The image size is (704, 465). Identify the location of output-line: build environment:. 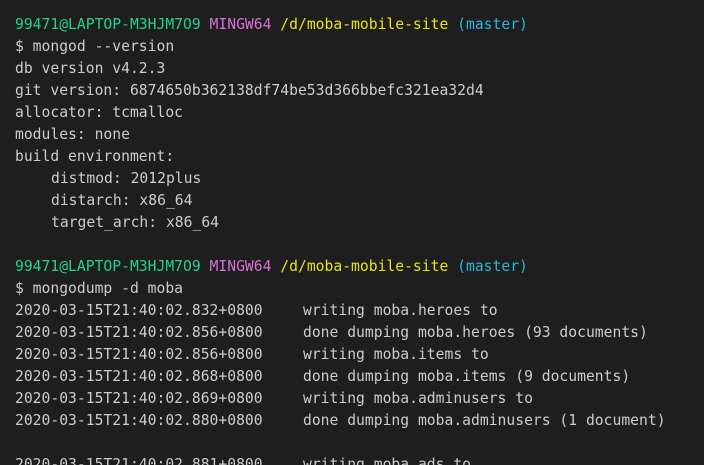
(95, 156).